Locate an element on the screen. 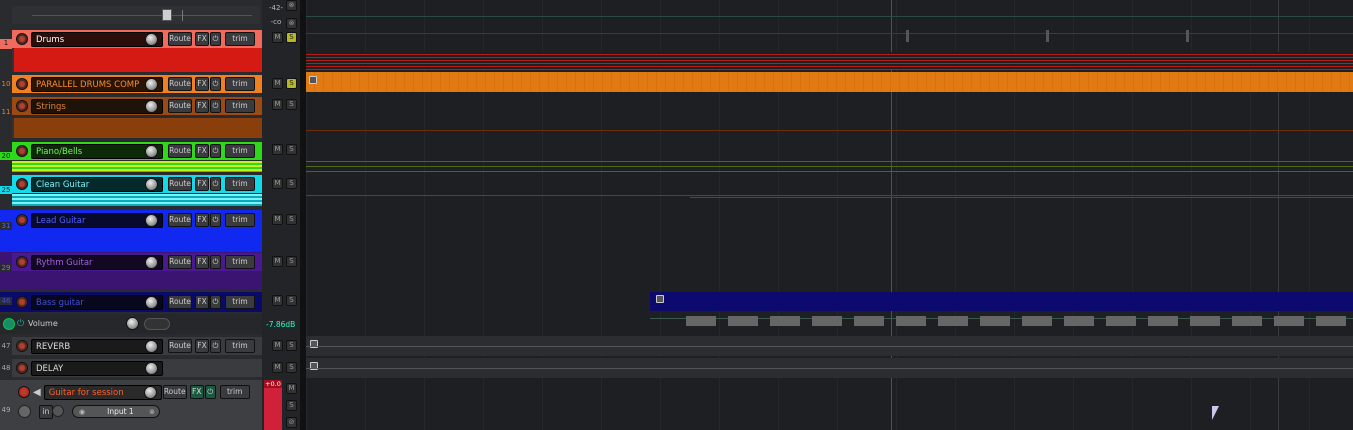 The width and height of the screenshot is (1353, 430). strings-solo-button: S is located at coordinates (291, 104).